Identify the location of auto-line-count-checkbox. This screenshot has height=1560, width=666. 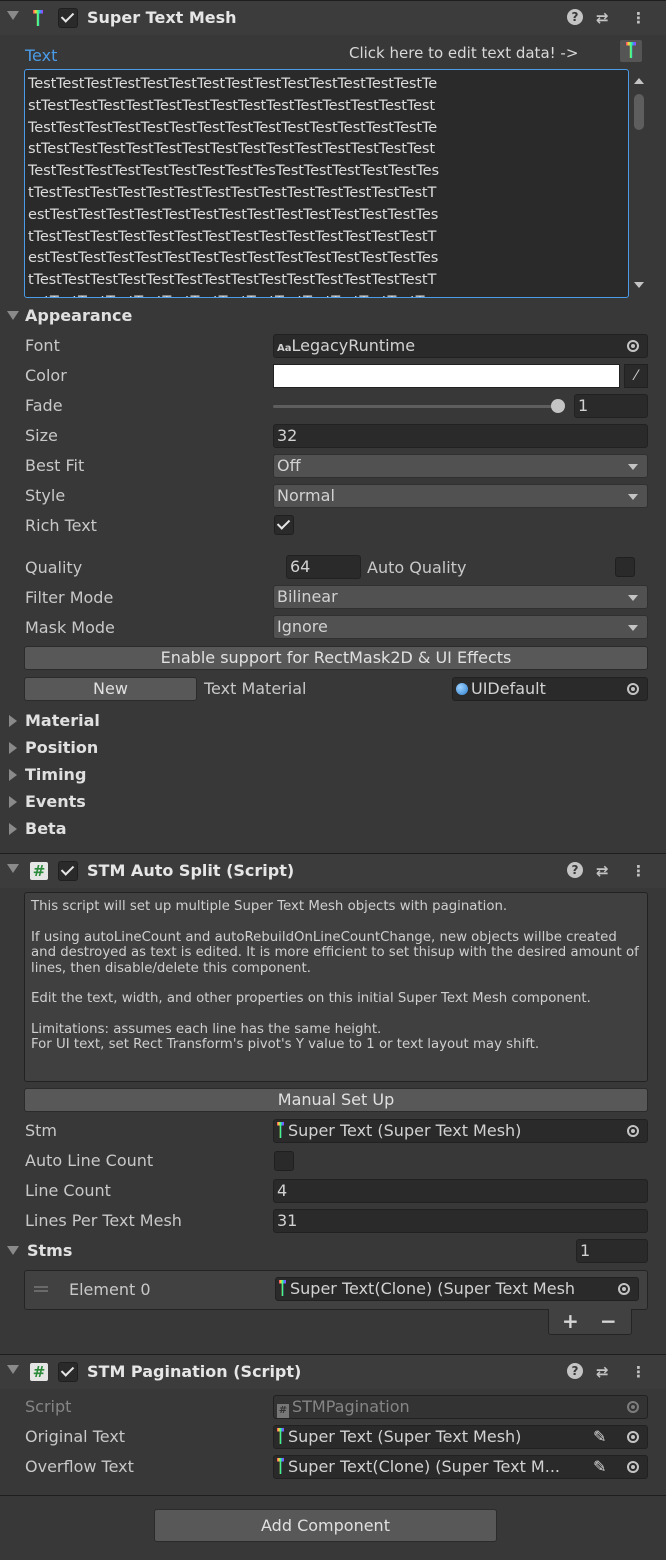
(284, 1161).